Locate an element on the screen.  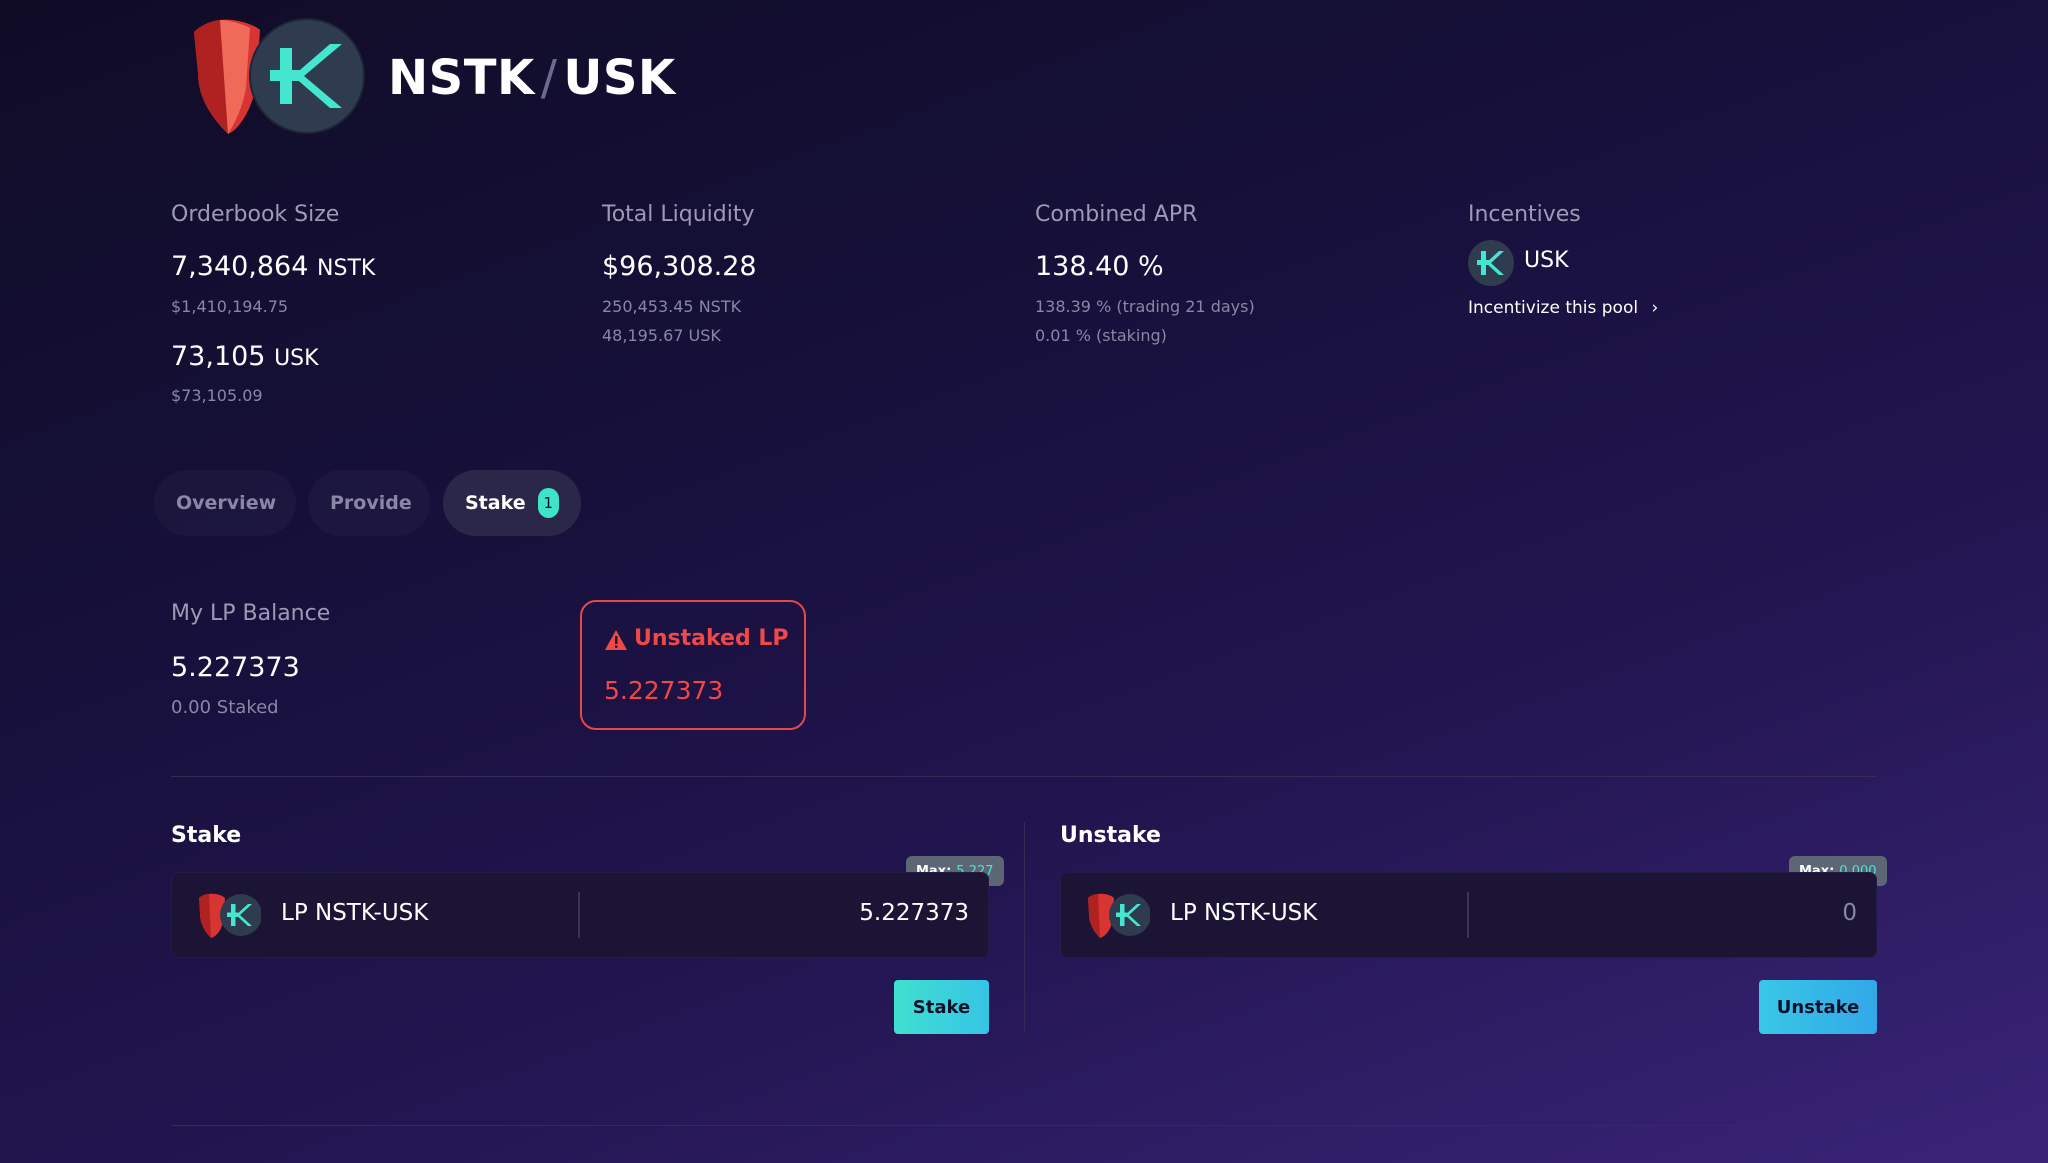
stake-amount-field: LP NSTK-USK 5.227373 is located at coordinates (580, 915).